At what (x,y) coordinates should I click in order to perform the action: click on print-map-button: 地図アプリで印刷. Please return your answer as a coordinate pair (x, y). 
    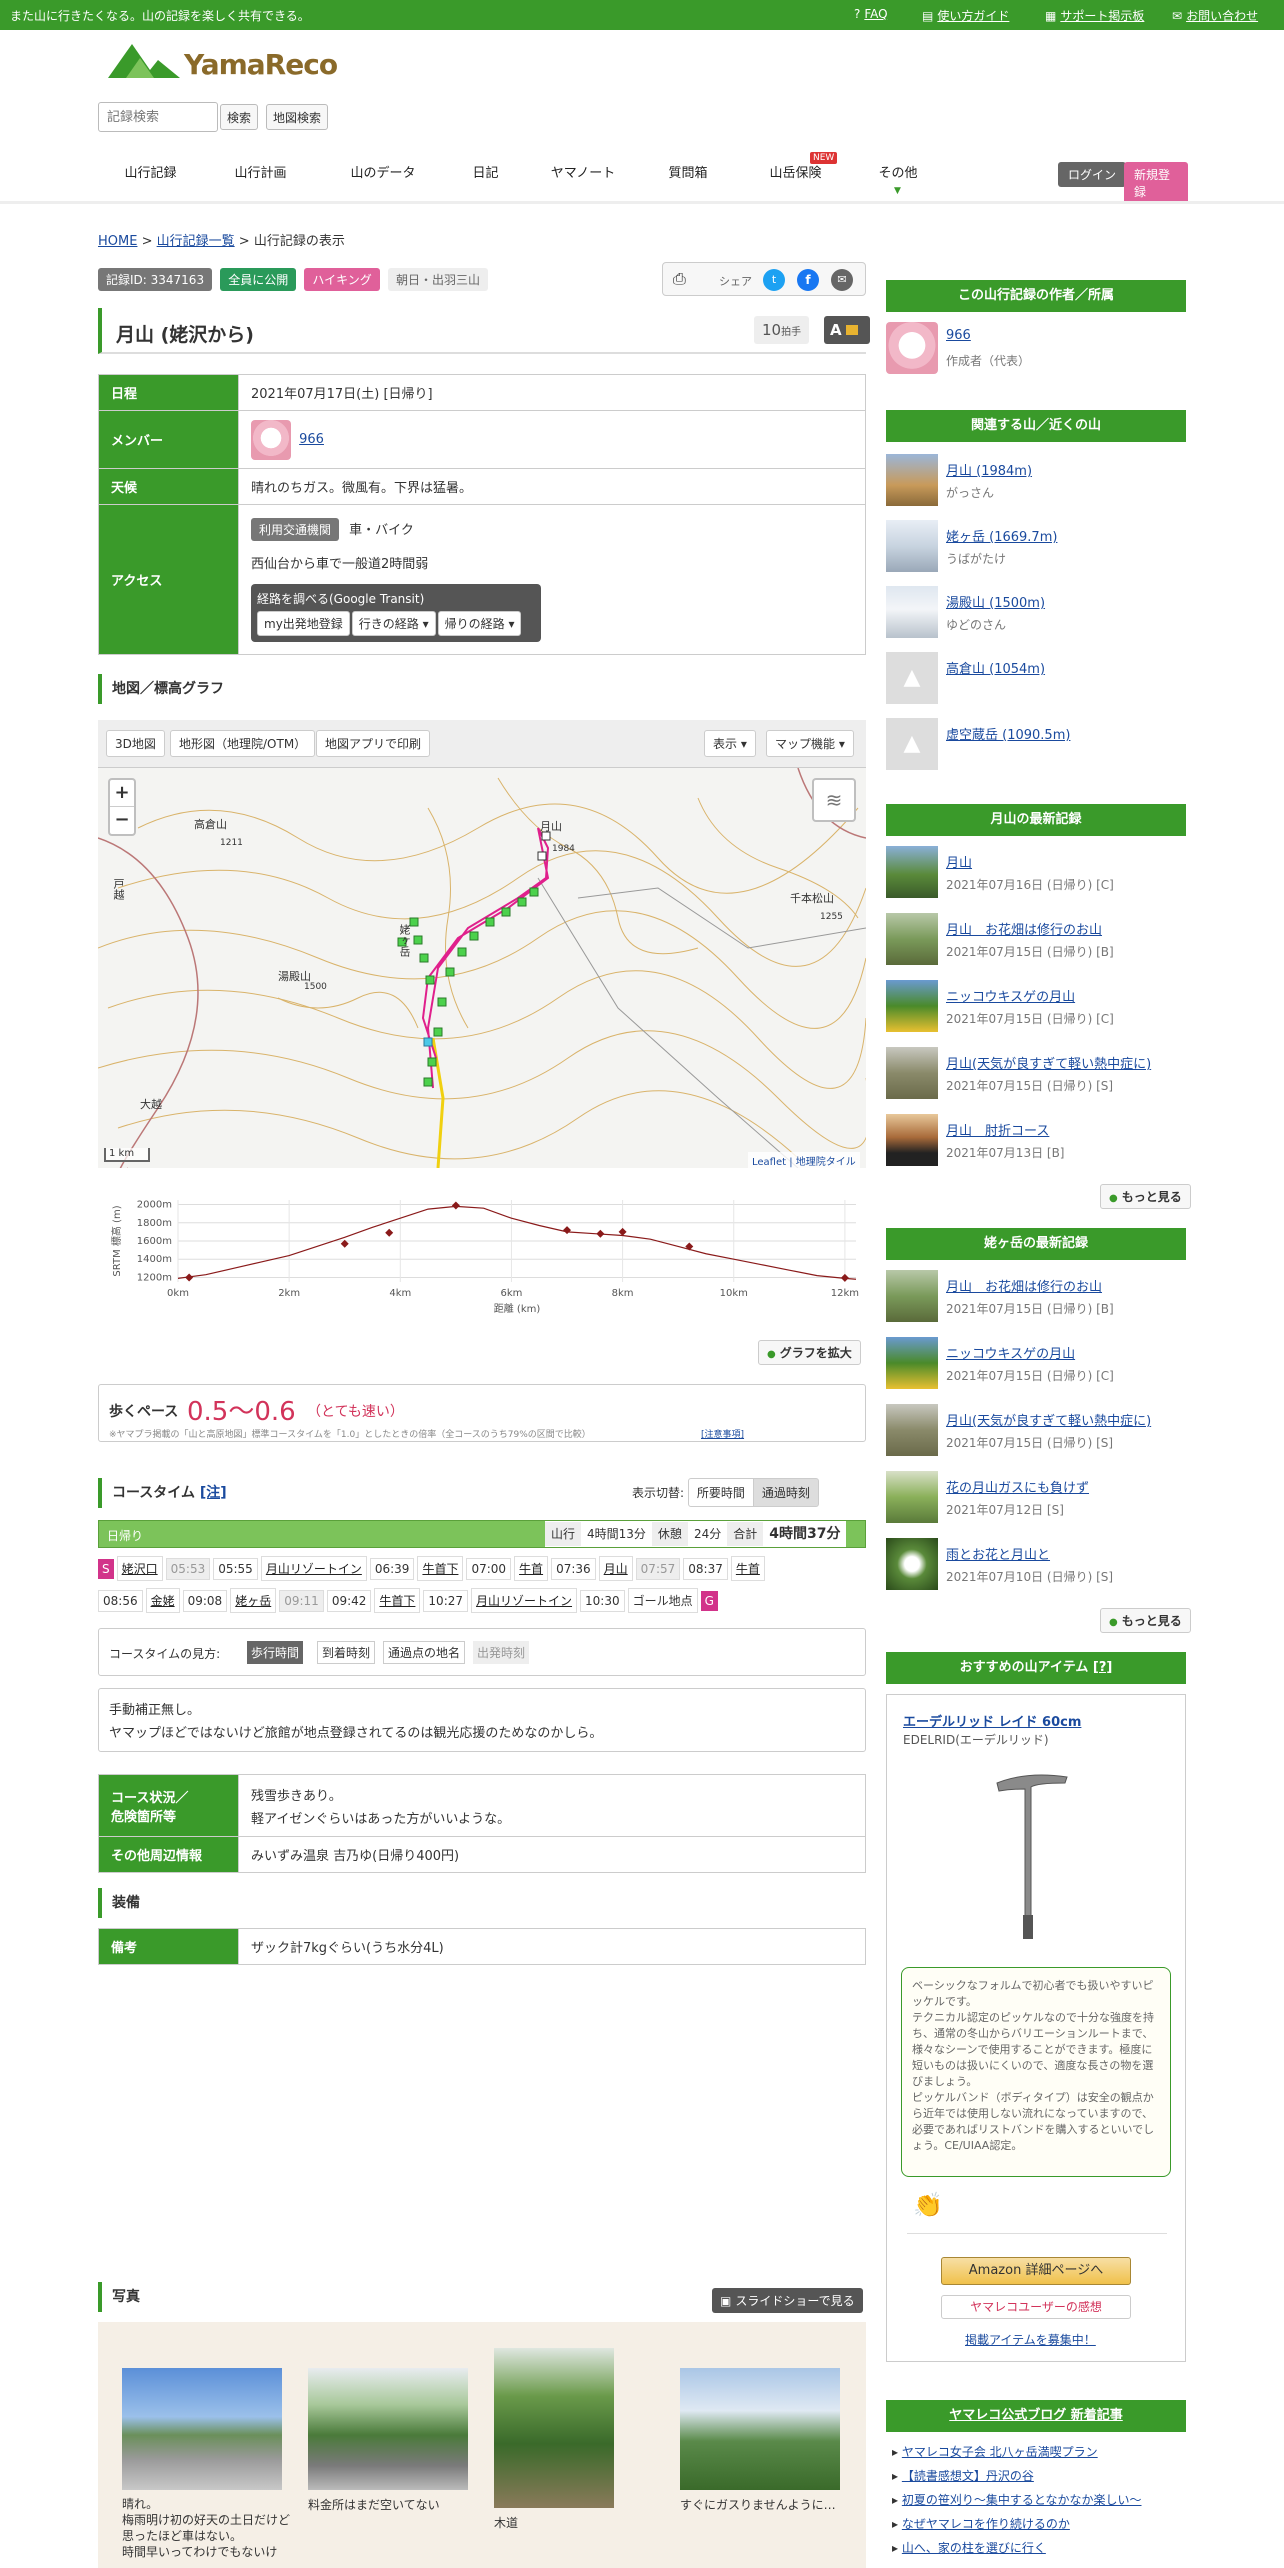
    Looking at the image, I should click on (373, 743).